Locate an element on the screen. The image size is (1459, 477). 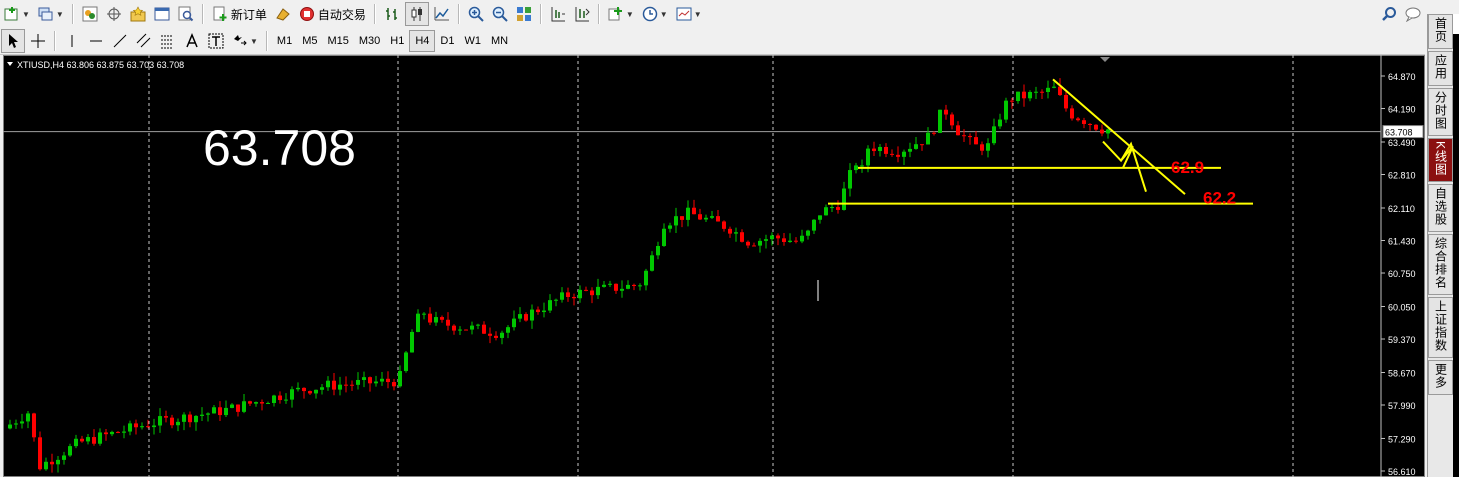
timeframe-h4-button: H4 is located at coordinates (422, 41).